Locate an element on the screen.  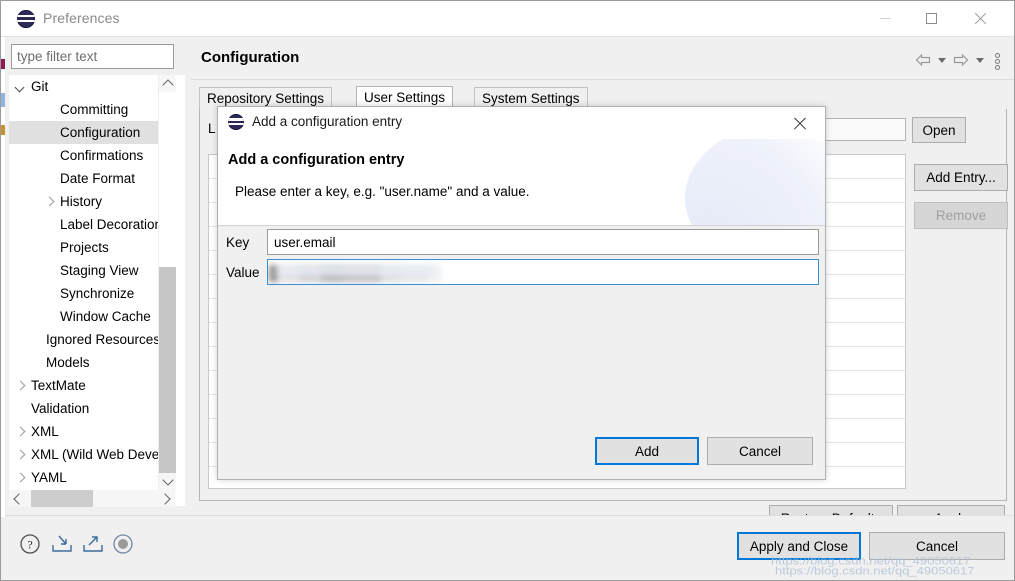
scroll-left-button is located at coordinates (17, 498).